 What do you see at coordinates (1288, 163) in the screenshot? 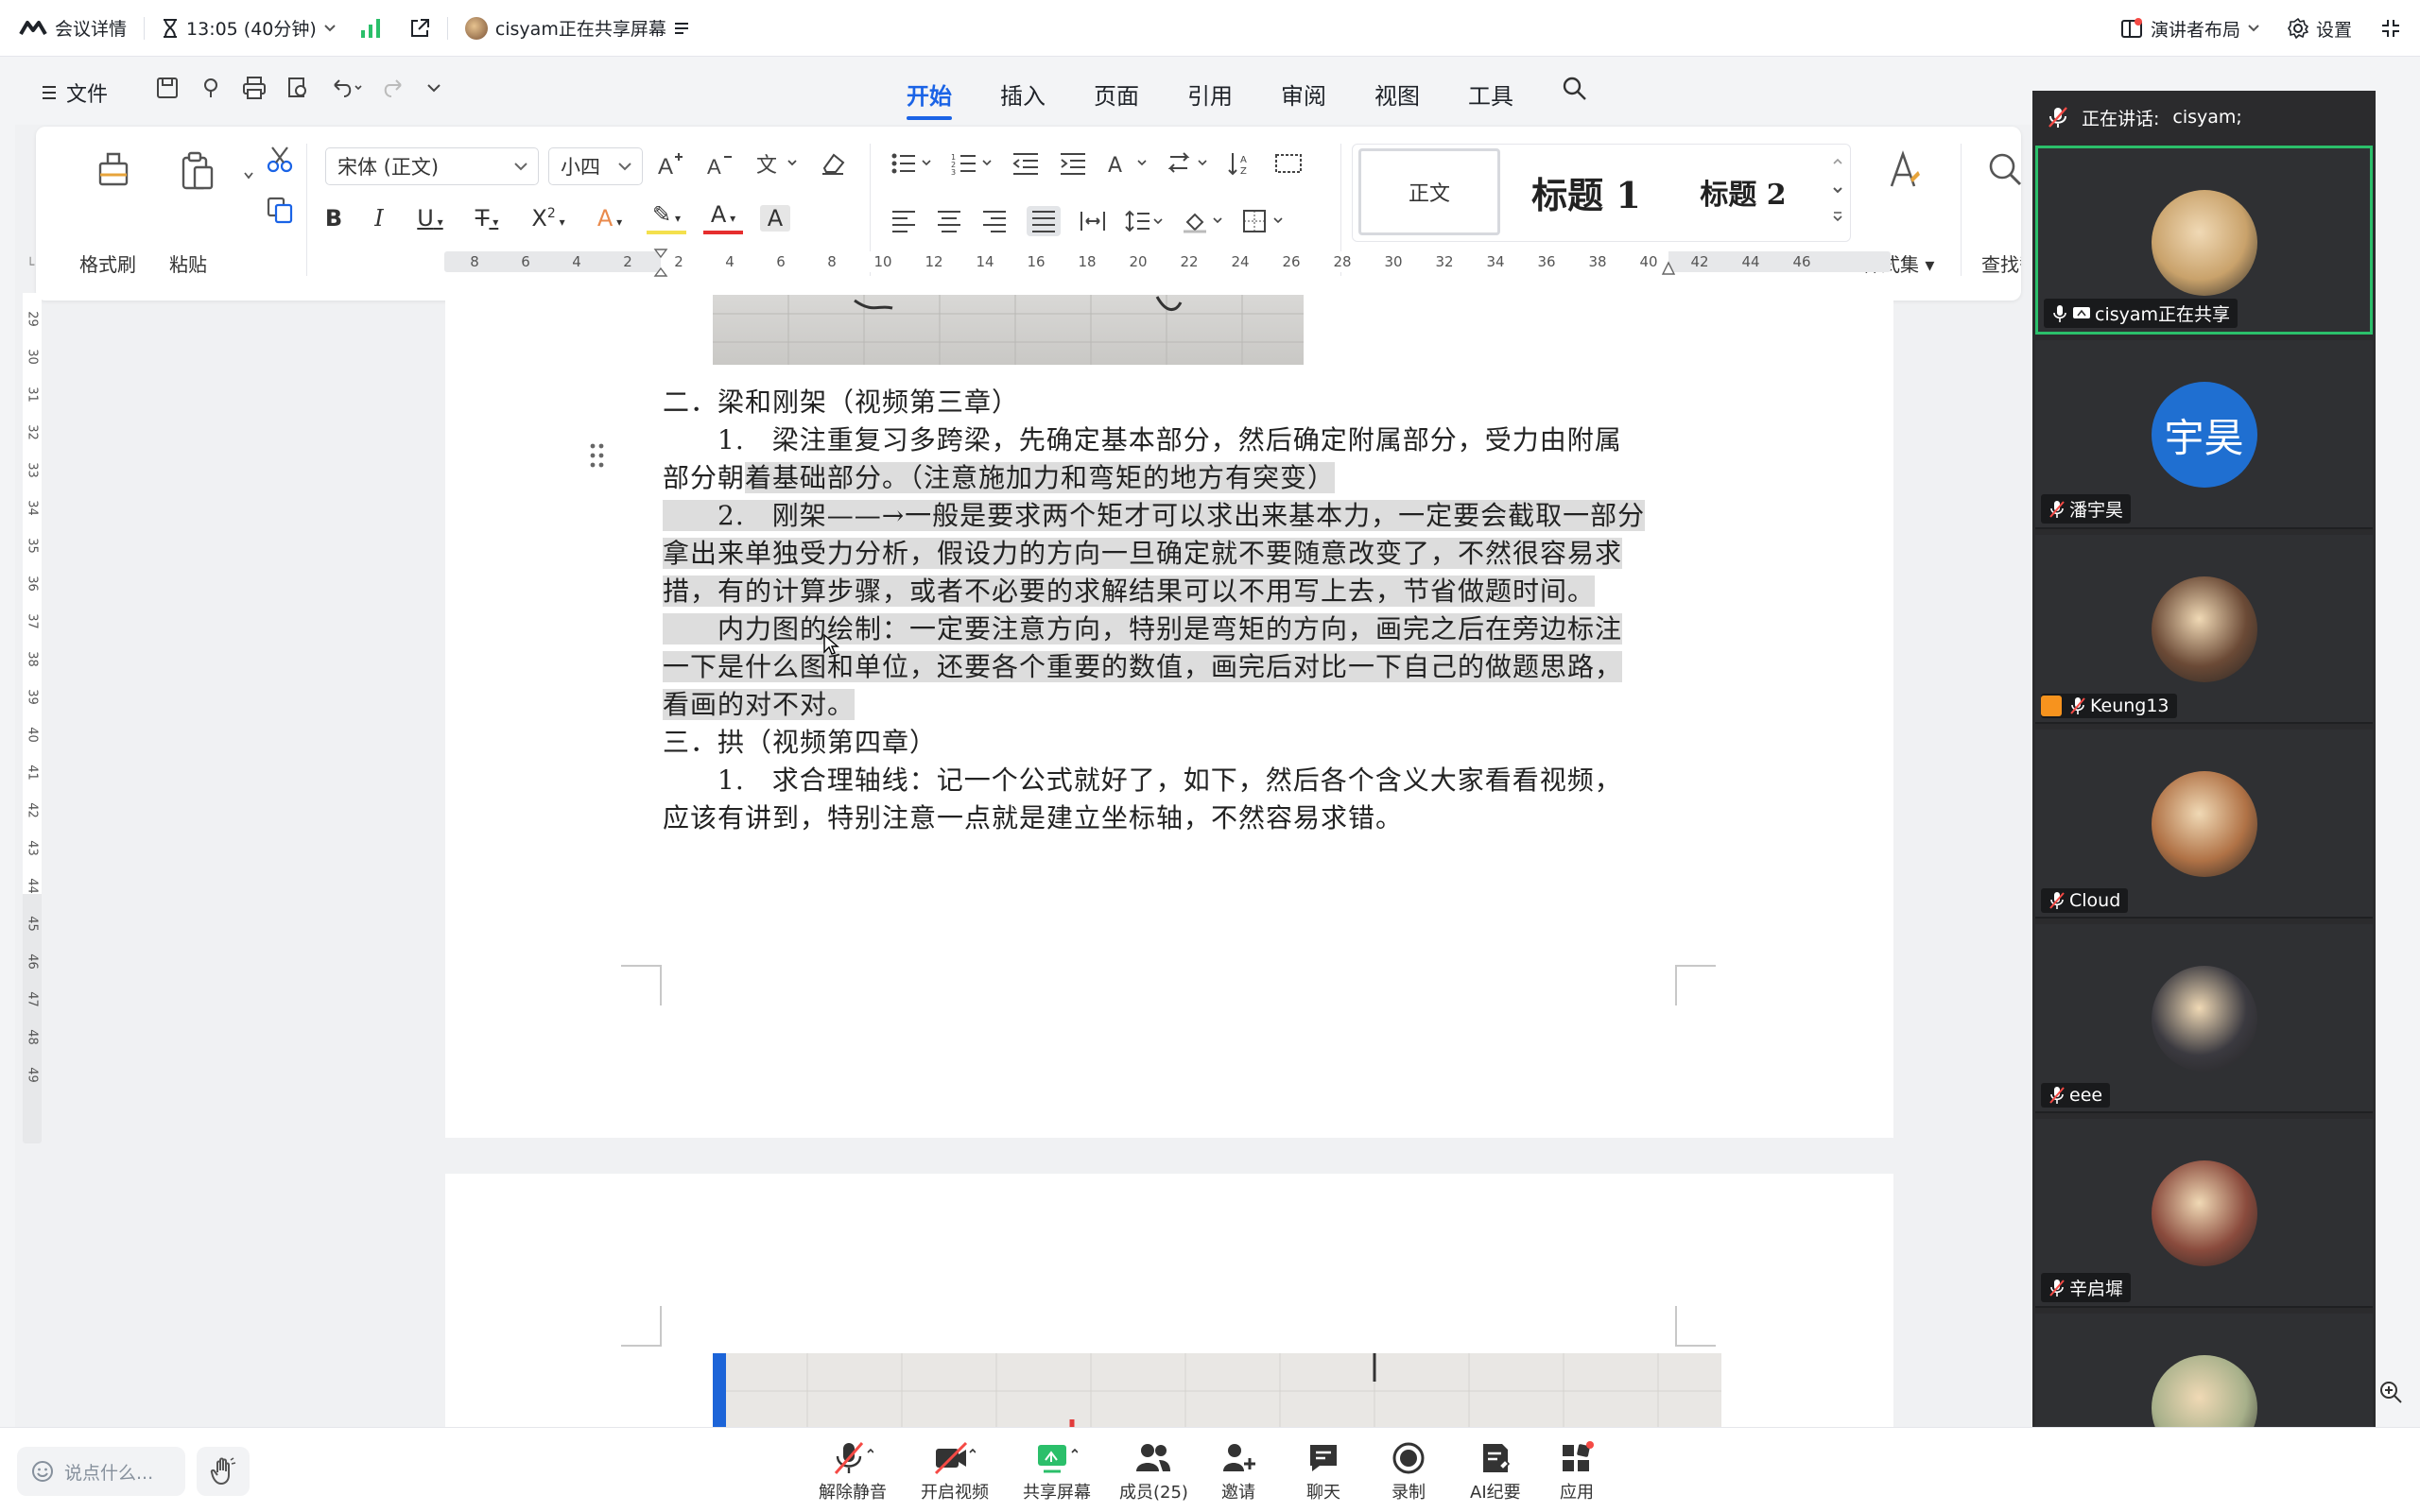
I see `show-marks-icon` at bounding box center [1288, 163].